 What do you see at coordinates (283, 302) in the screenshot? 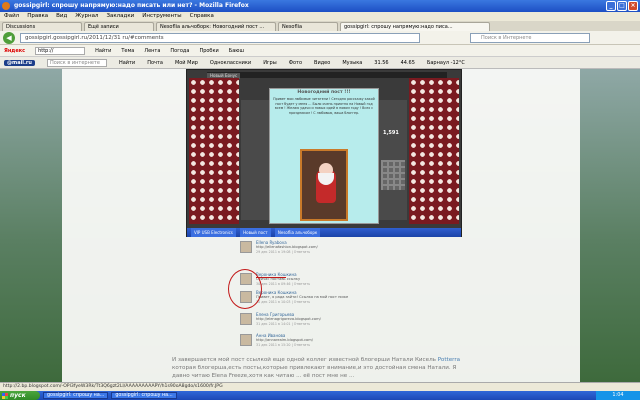
I see `comment-date: 30 дек 2011 в 10:03 | Ответить` at bounding box center [283, 302].